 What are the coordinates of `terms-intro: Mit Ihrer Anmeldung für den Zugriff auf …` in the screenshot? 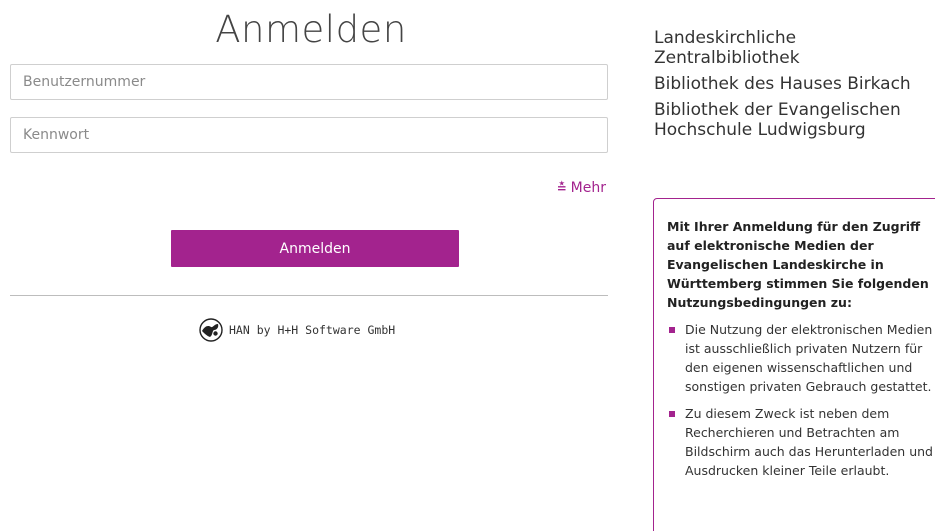 It's located at (798, 264).